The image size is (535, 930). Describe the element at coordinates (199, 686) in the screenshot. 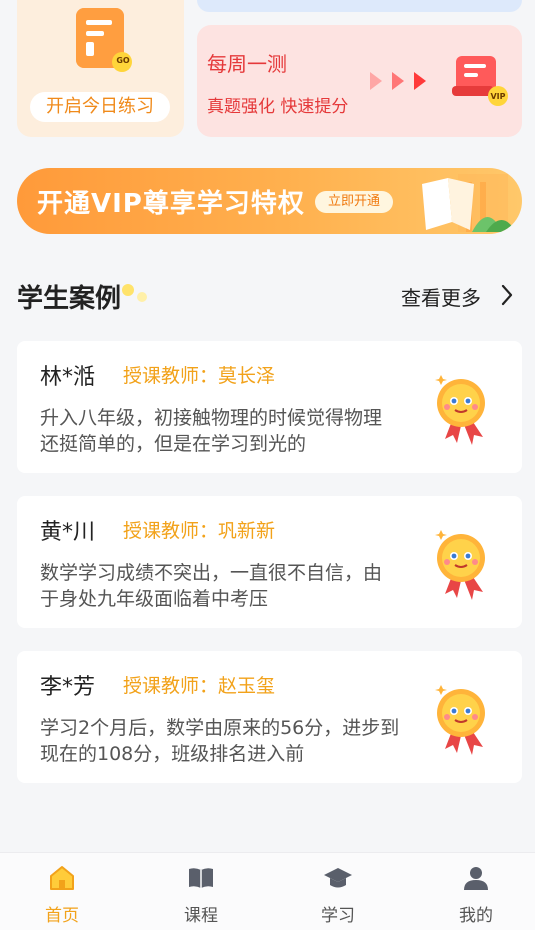

I see `teacher-label: 授课教师：赵玉玺` at that location.